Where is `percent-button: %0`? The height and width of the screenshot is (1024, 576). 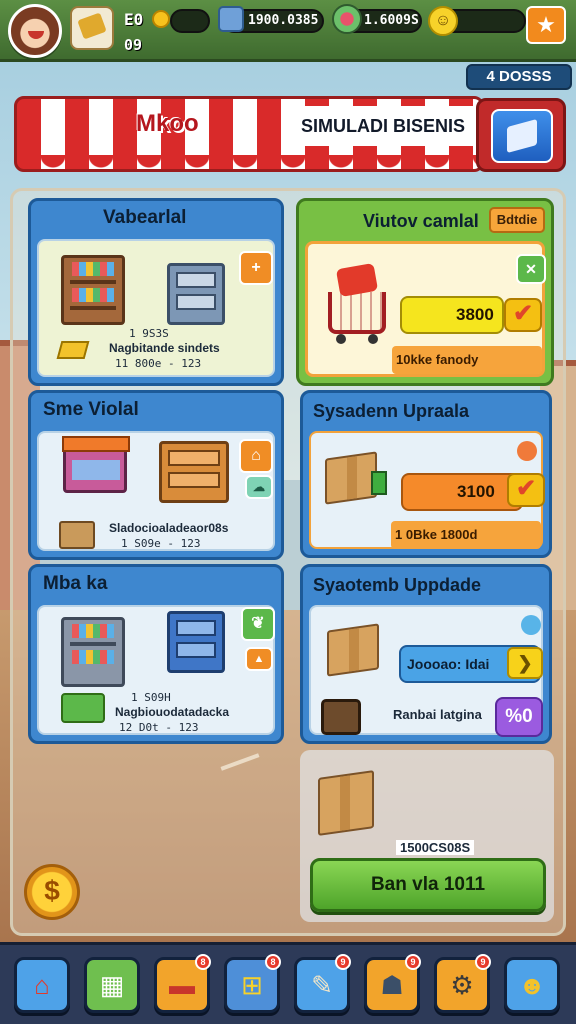 percent-button: %0 is located at coordinates (519, 717).